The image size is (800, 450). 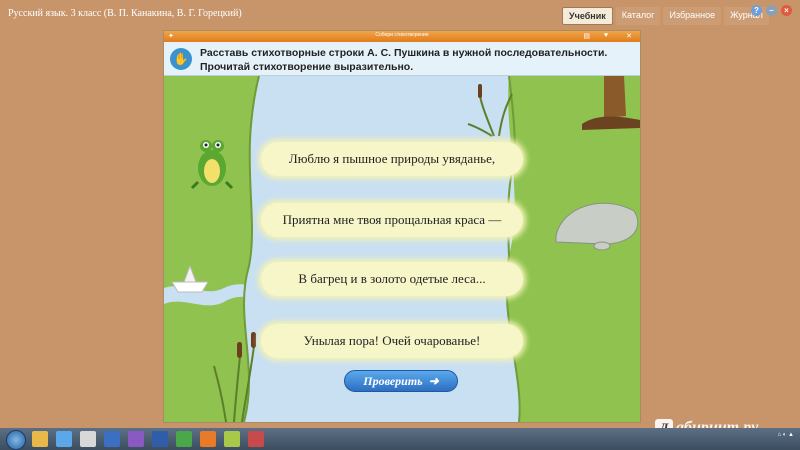 I want to click on tab-textbook: Учебник, so click(x=587, y=16).